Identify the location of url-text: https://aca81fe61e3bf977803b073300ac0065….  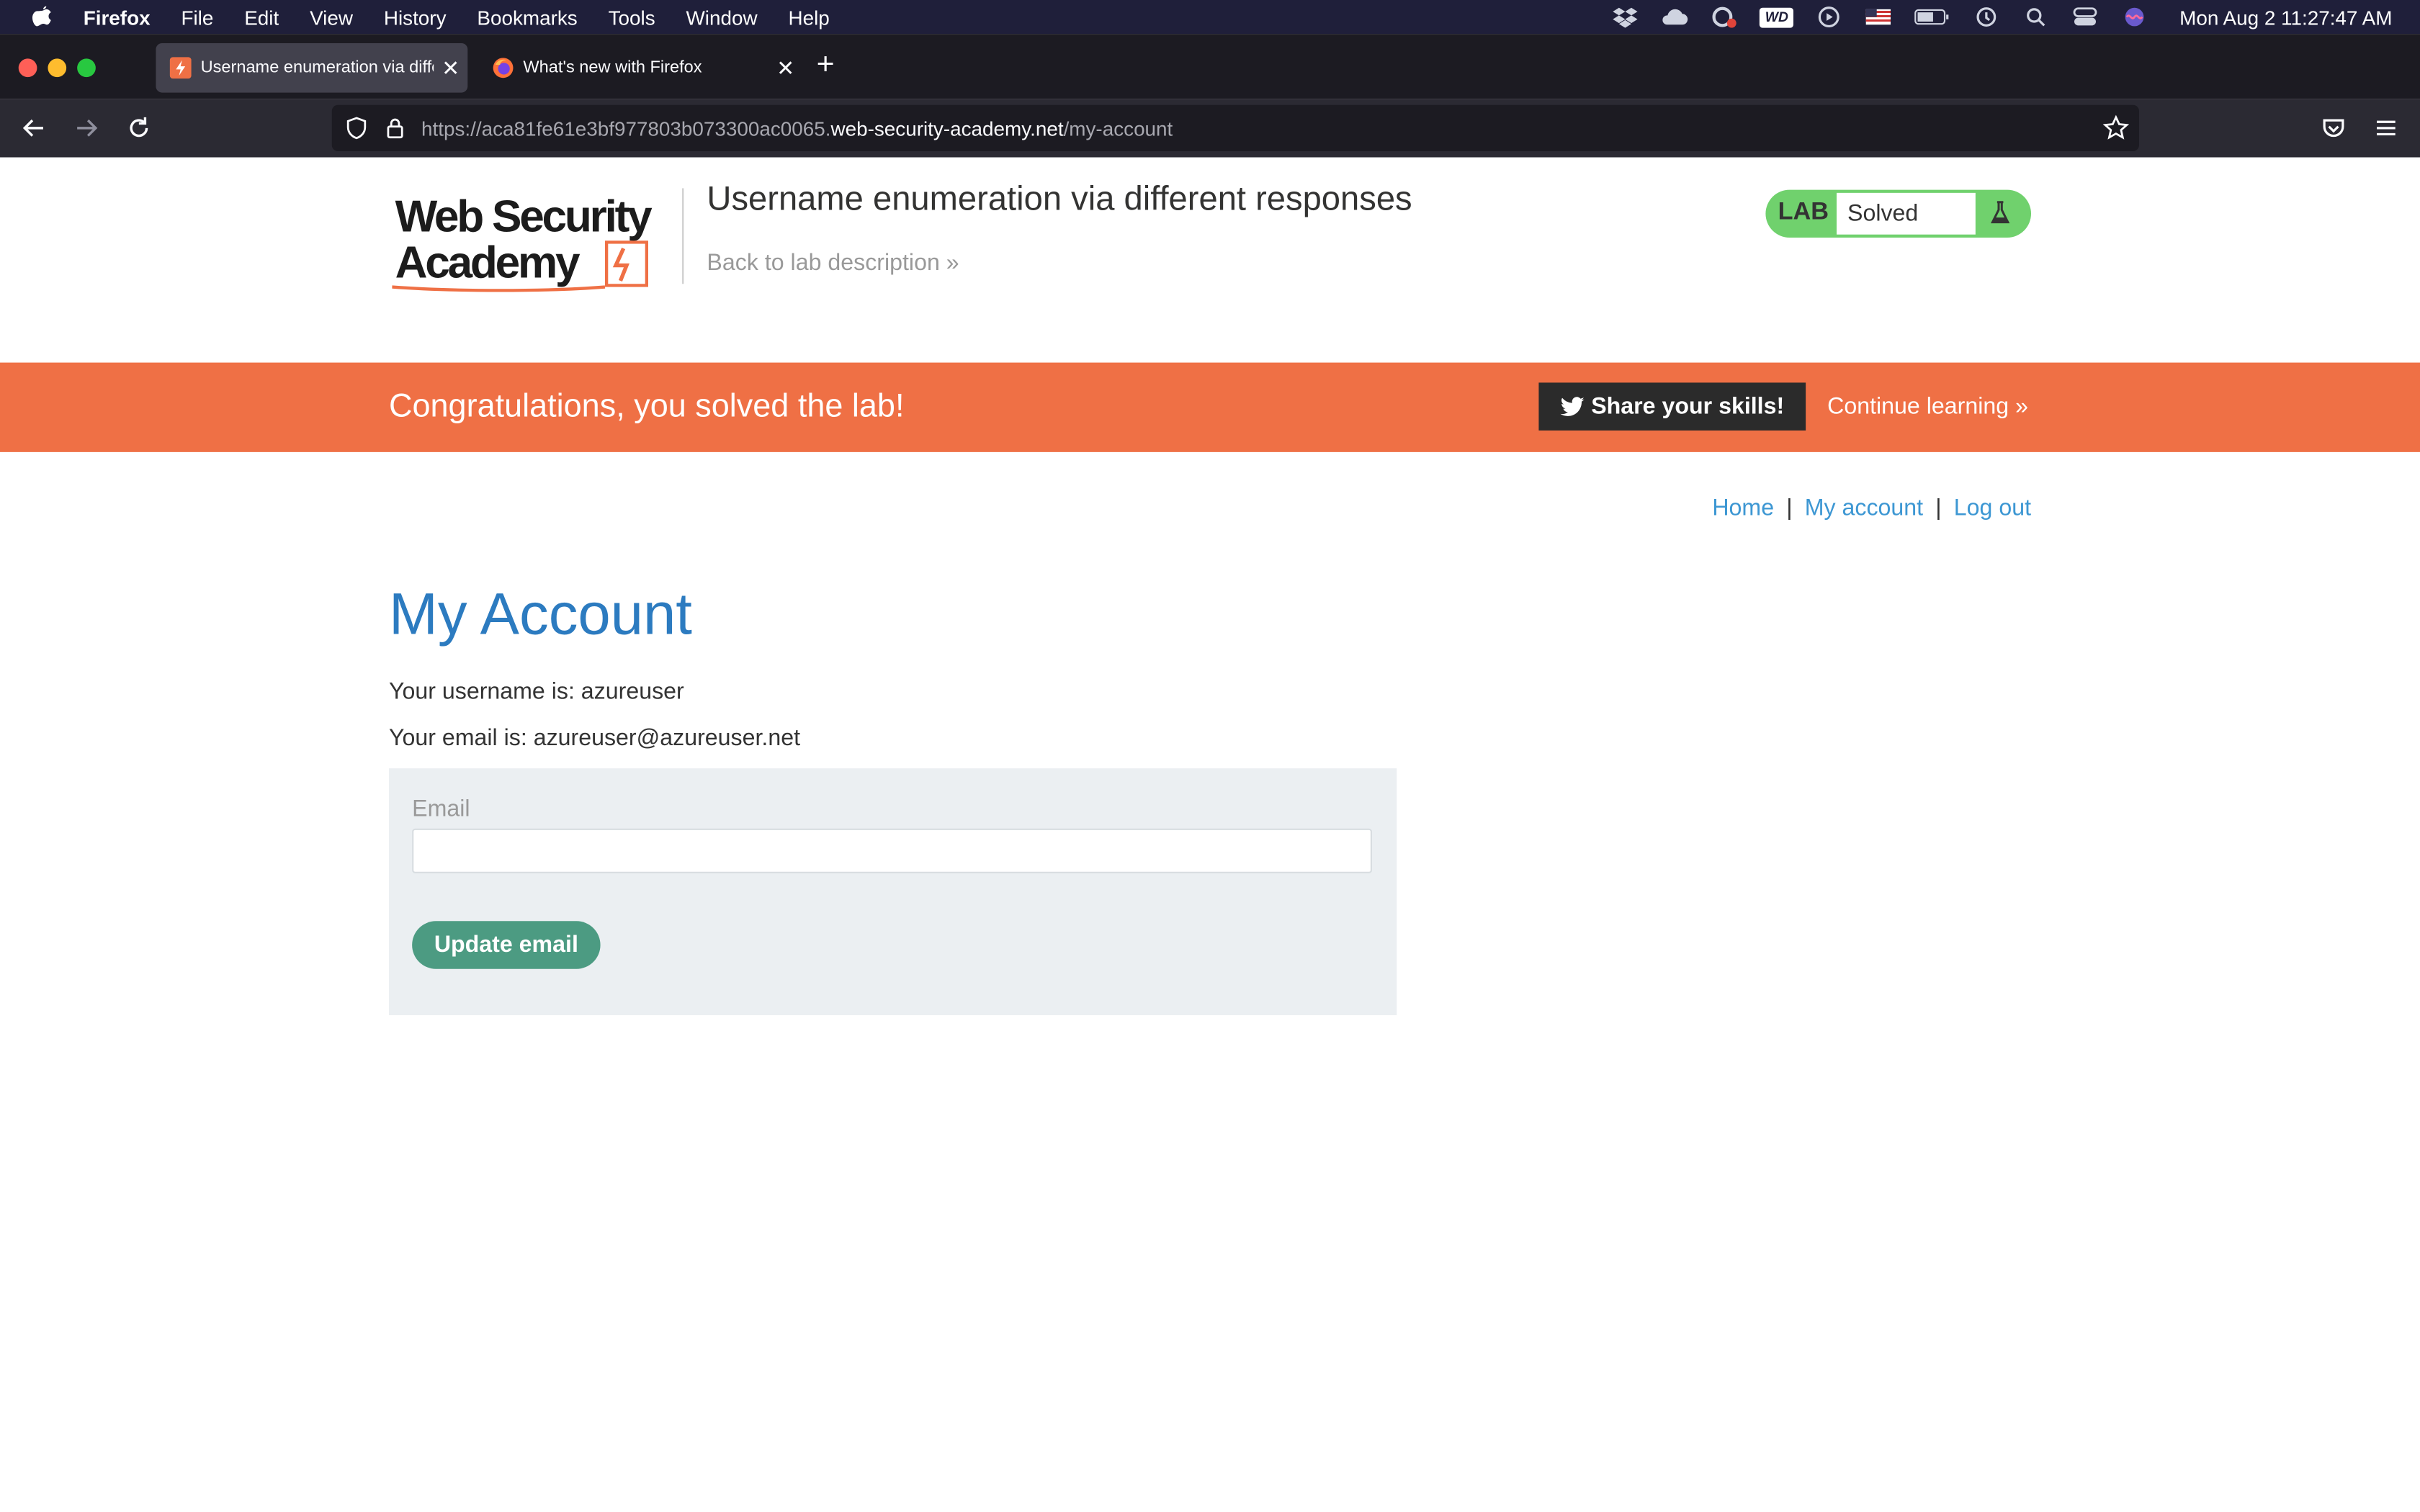
(797, 128).